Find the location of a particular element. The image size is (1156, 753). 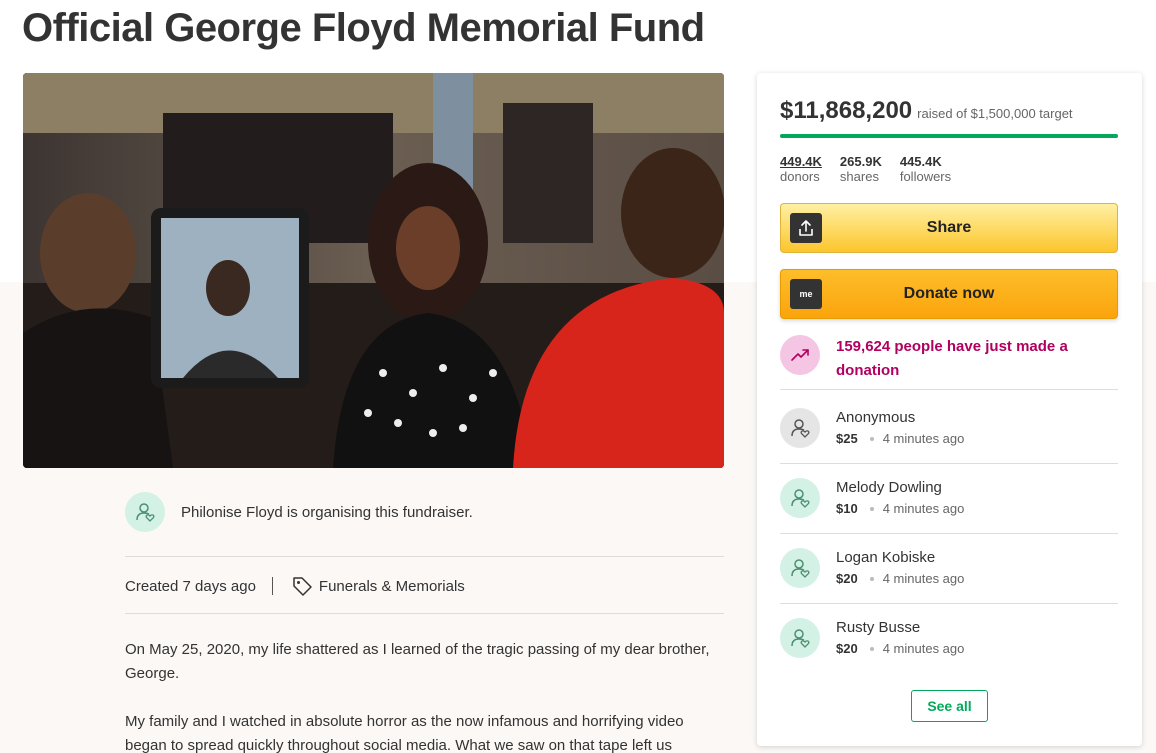

stat-value: 445.4K is located at coordinates (920, 161).